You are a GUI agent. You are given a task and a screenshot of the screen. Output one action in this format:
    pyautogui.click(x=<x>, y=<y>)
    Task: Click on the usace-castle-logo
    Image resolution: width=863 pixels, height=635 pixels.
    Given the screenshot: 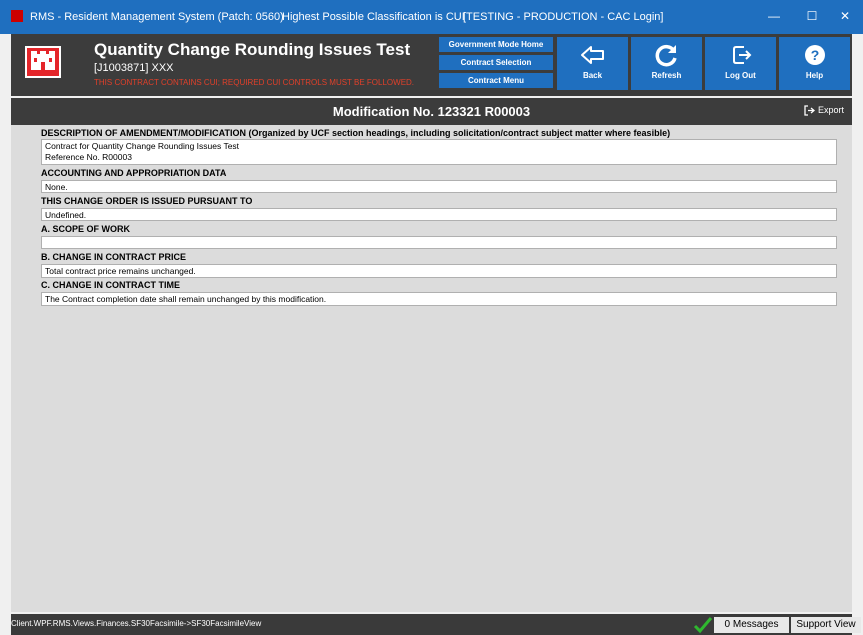 What is the action you would take?
    pyautogui.click(x=43, y=62)
    